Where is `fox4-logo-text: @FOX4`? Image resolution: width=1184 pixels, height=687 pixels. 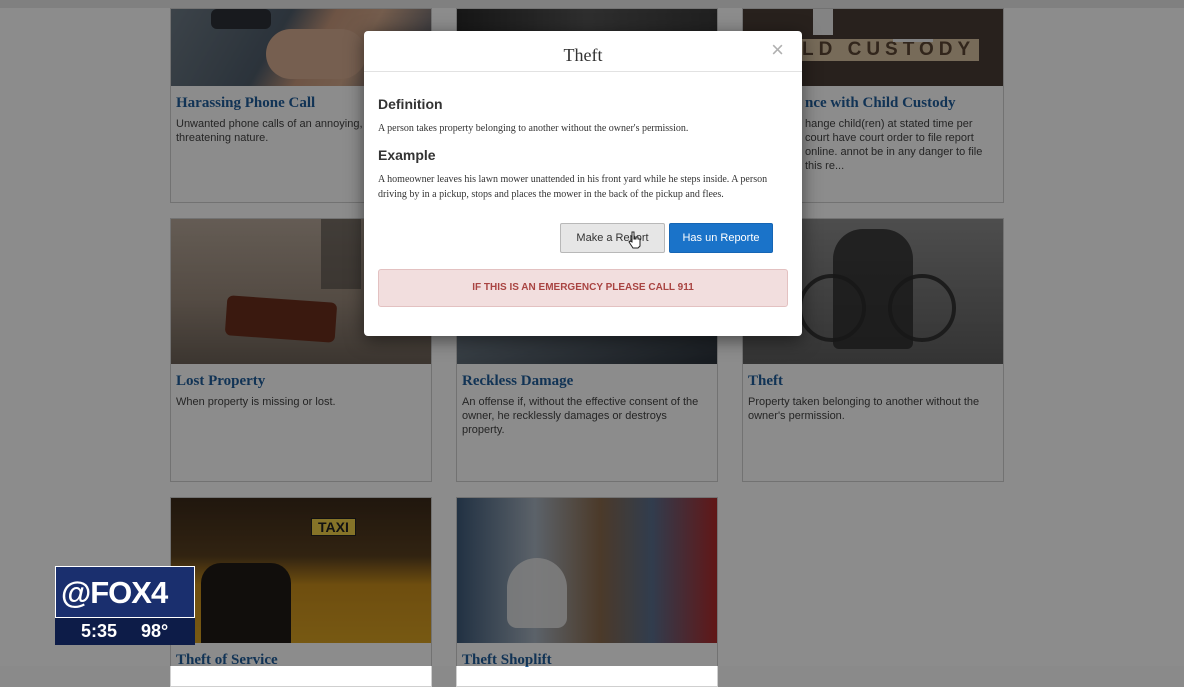 fox4-logo-text: @FOX4 is located at coordinates (114, 592).